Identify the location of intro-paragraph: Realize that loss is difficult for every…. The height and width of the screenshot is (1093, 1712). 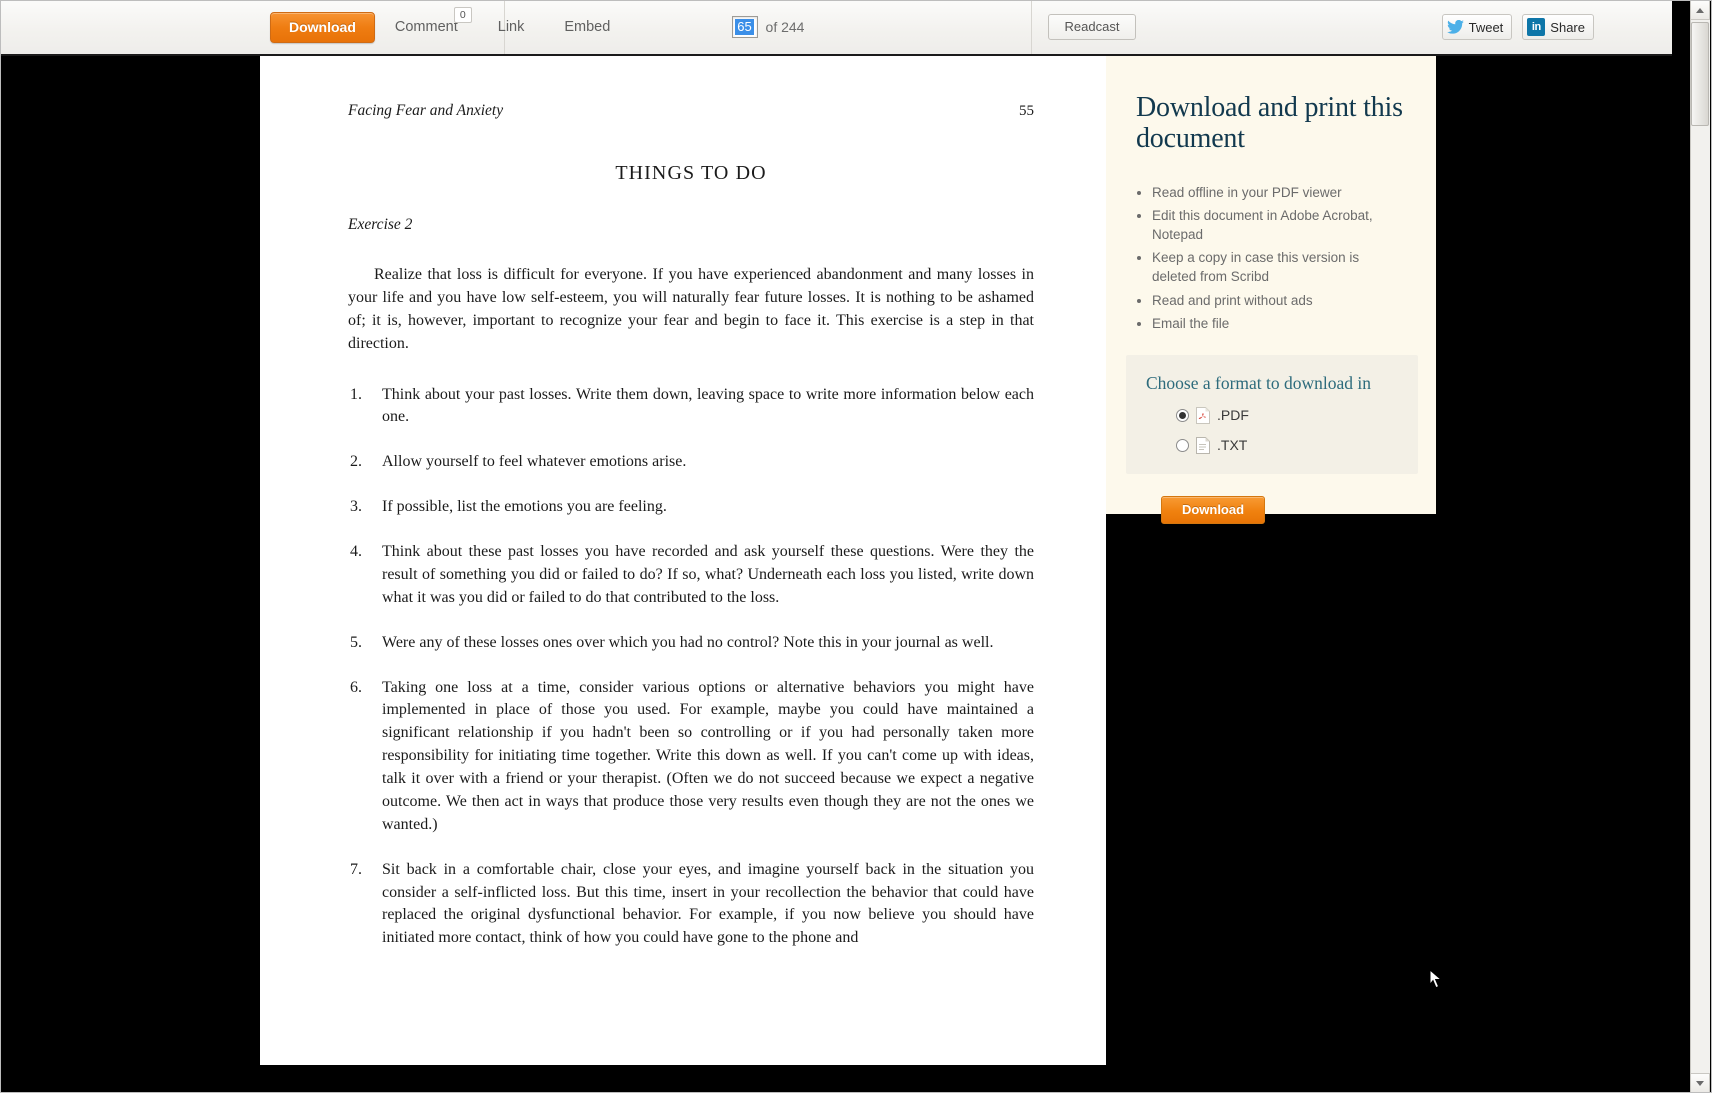
(691, 309).